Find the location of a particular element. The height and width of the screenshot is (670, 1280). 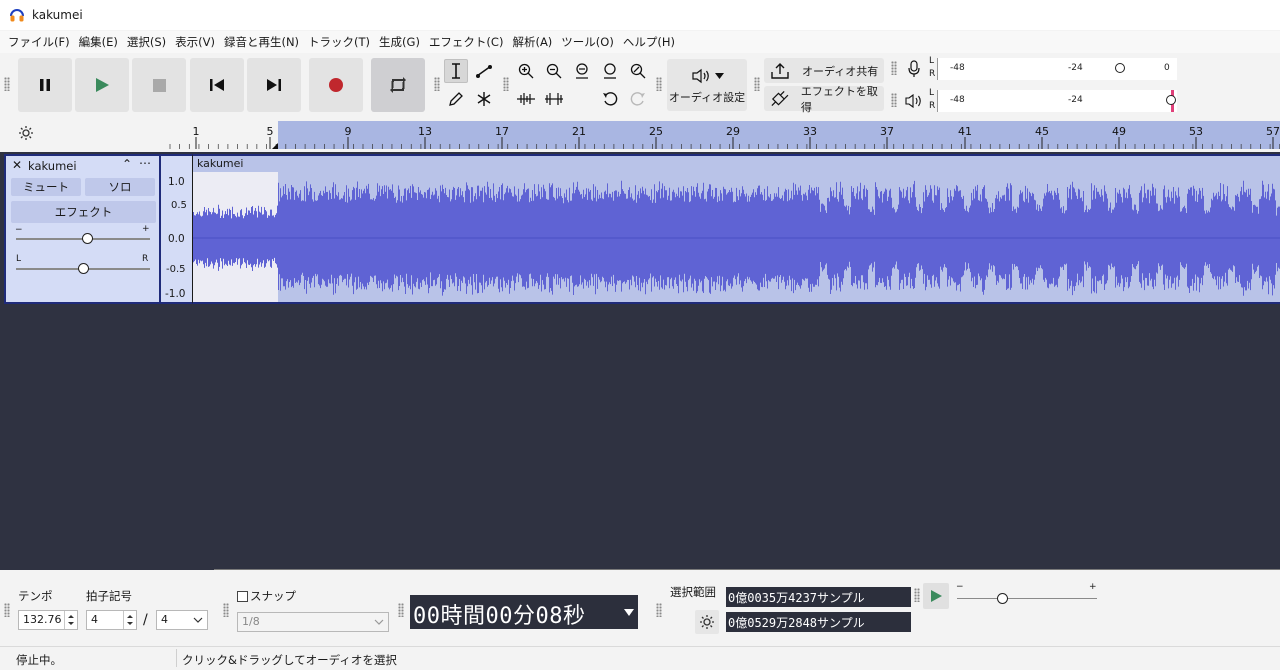

edit-grip is located at coordinates (506, 84).